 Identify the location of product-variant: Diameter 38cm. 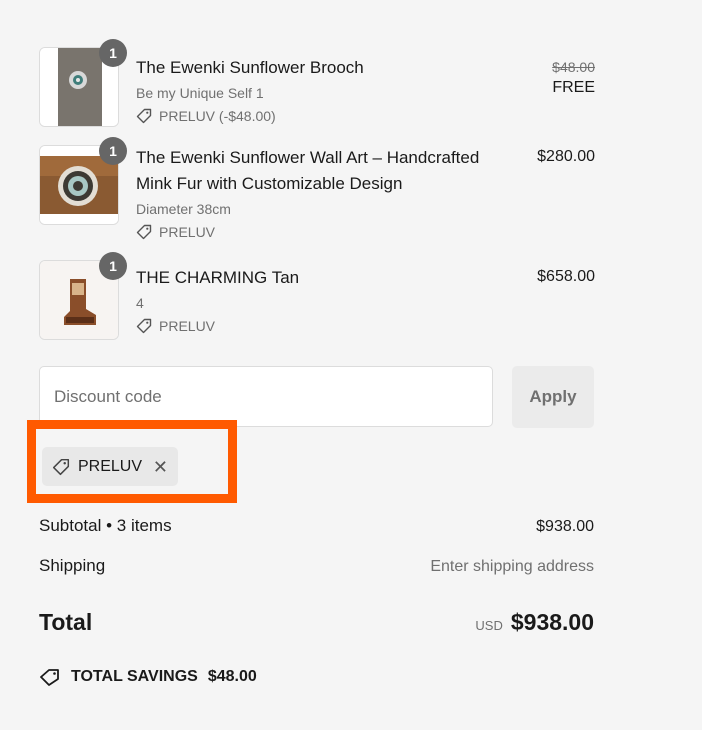
(183, 209).